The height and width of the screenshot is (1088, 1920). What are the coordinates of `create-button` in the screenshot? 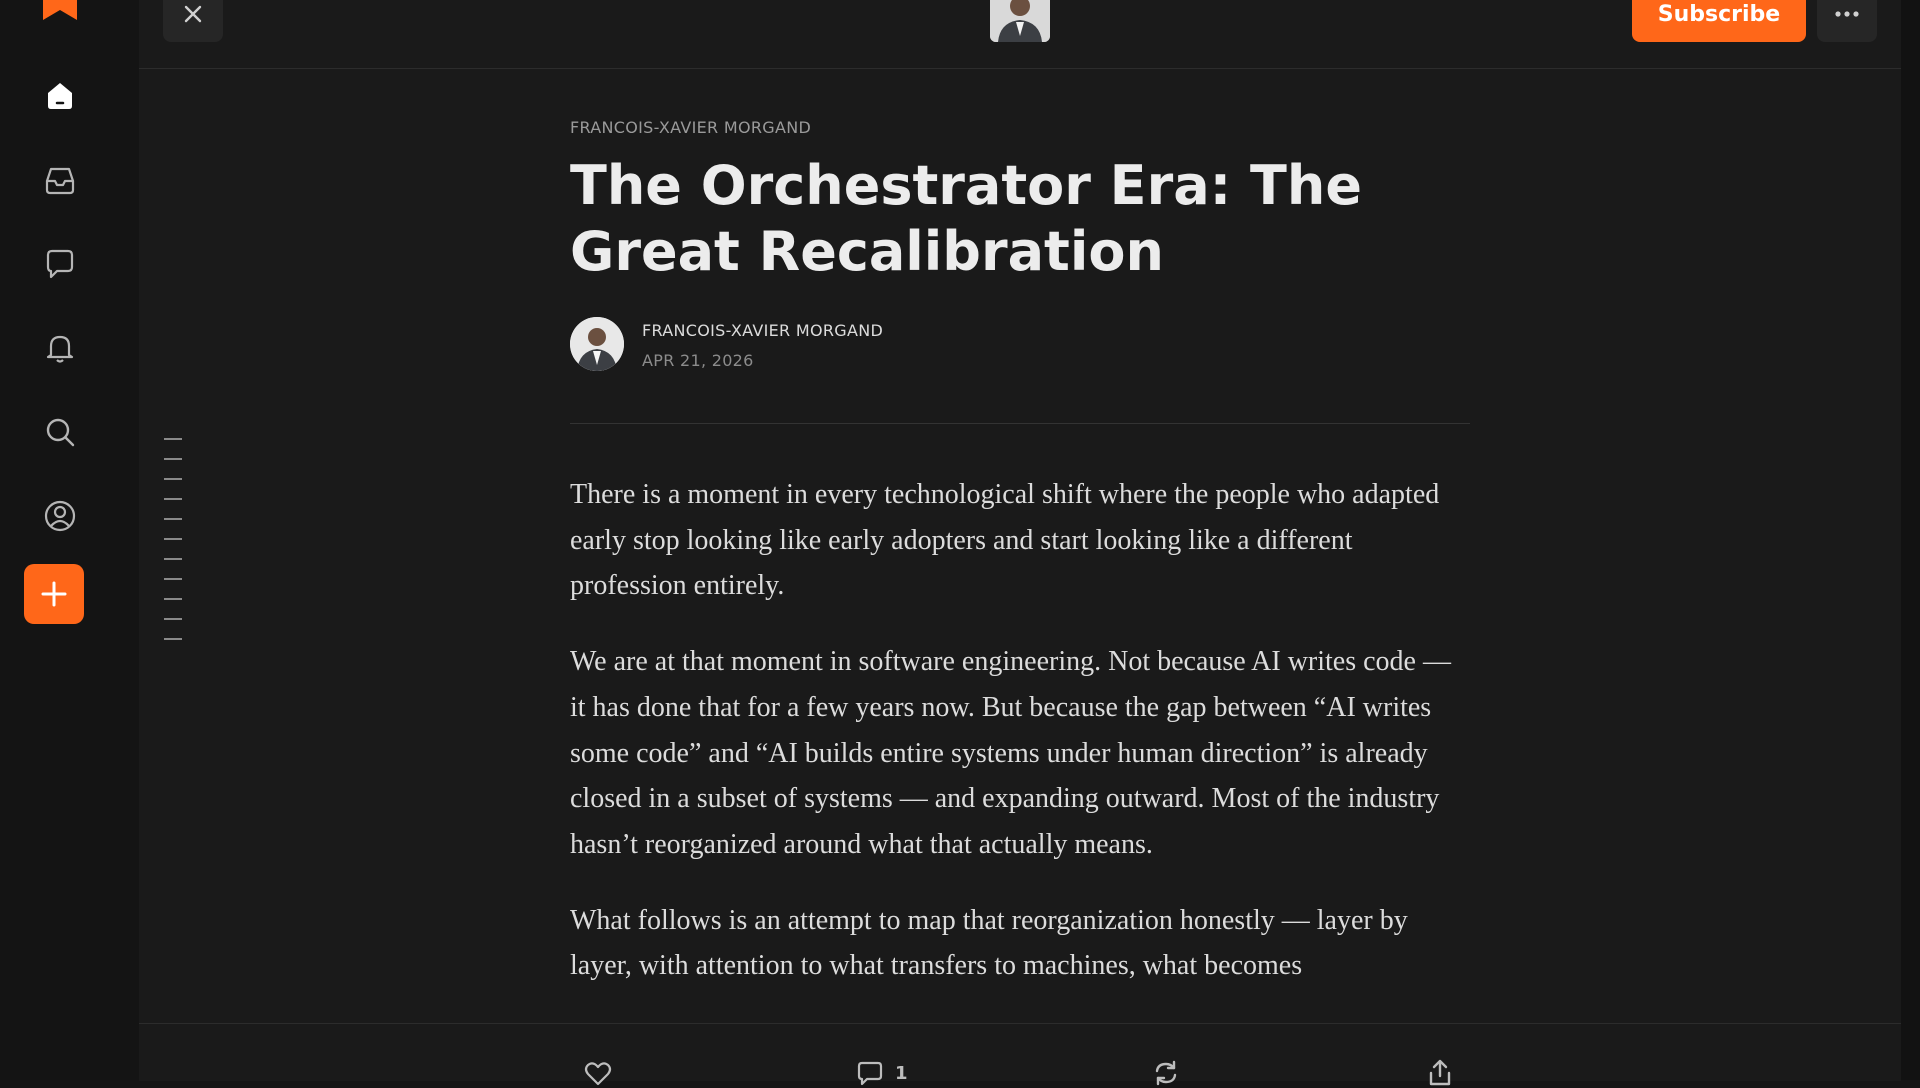 It's located at (54, 594).